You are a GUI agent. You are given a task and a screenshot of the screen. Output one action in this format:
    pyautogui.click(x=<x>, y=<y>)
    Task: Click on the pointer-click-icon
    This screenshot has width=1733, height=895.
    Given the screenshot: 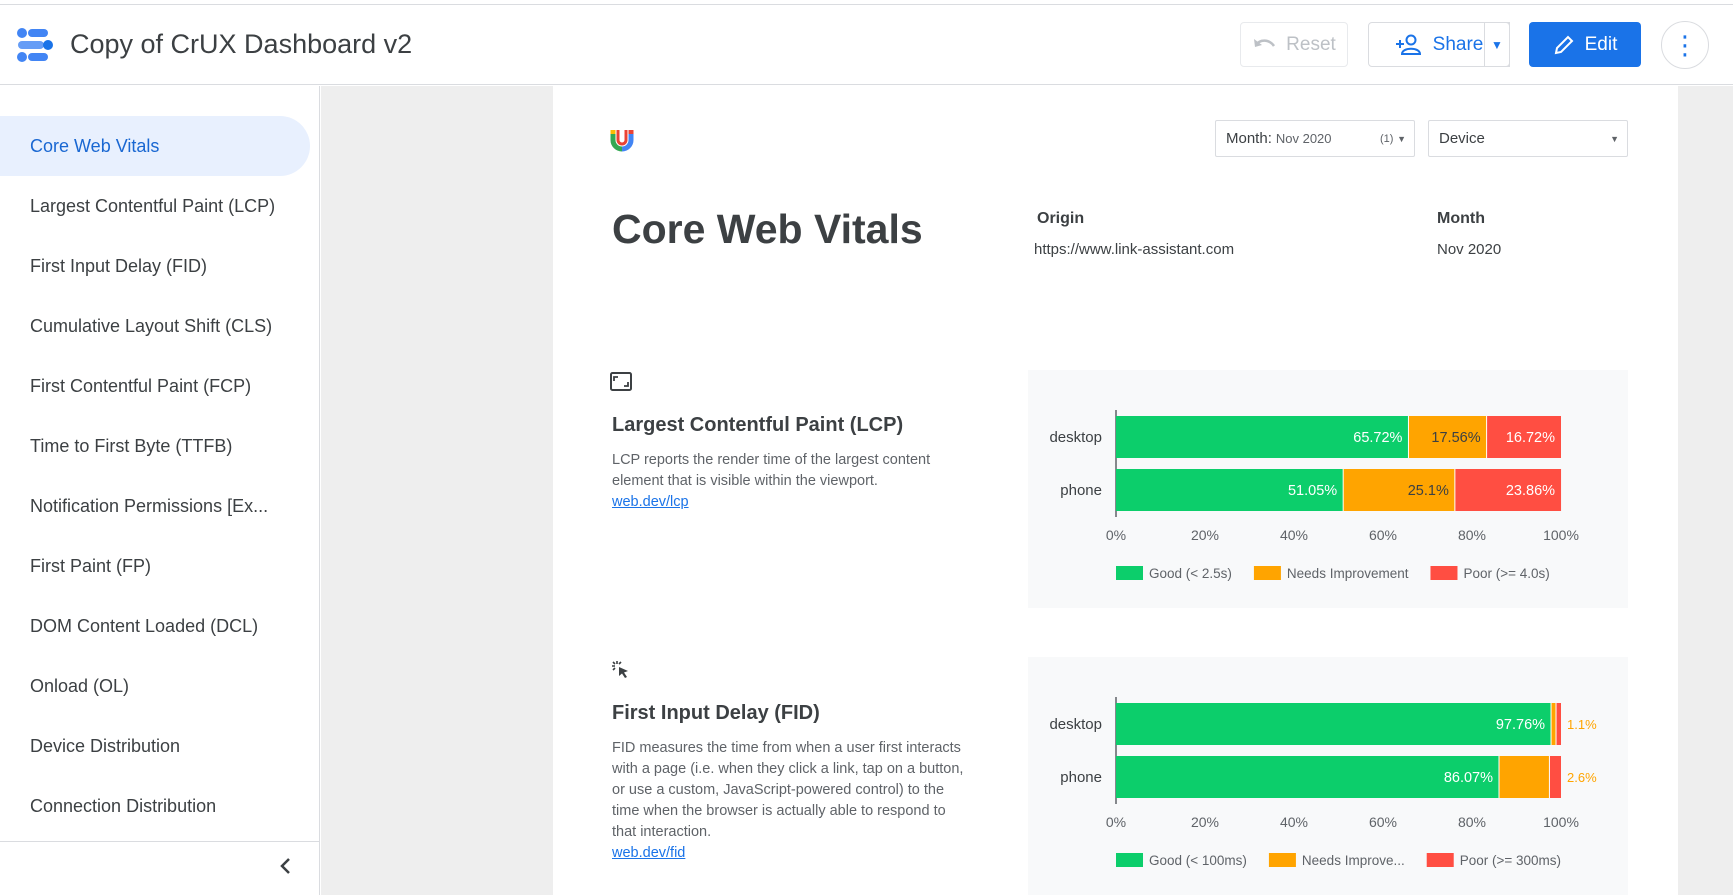 What is the action you would take?
    pyautogui.click(x=620, y=669)
    